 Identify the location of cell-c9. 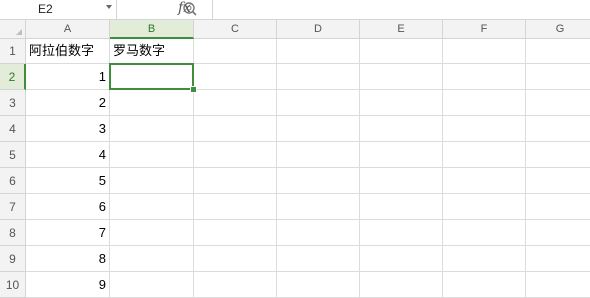
(235, 259).